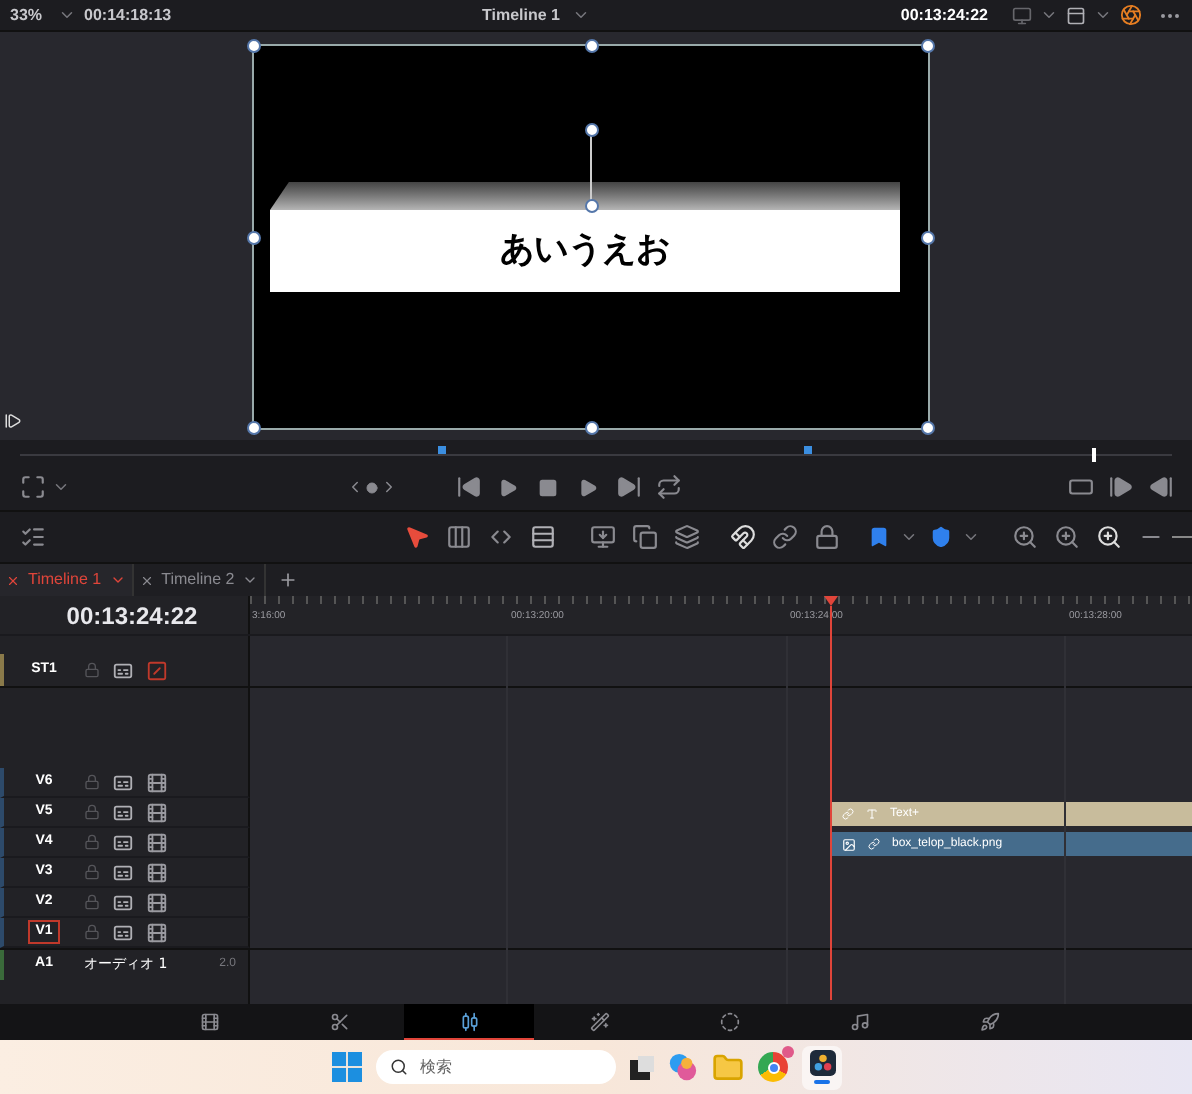 The height and width of the screenshot is (1094, 1192). I want to click on browser-icon, so click(773, 1067).